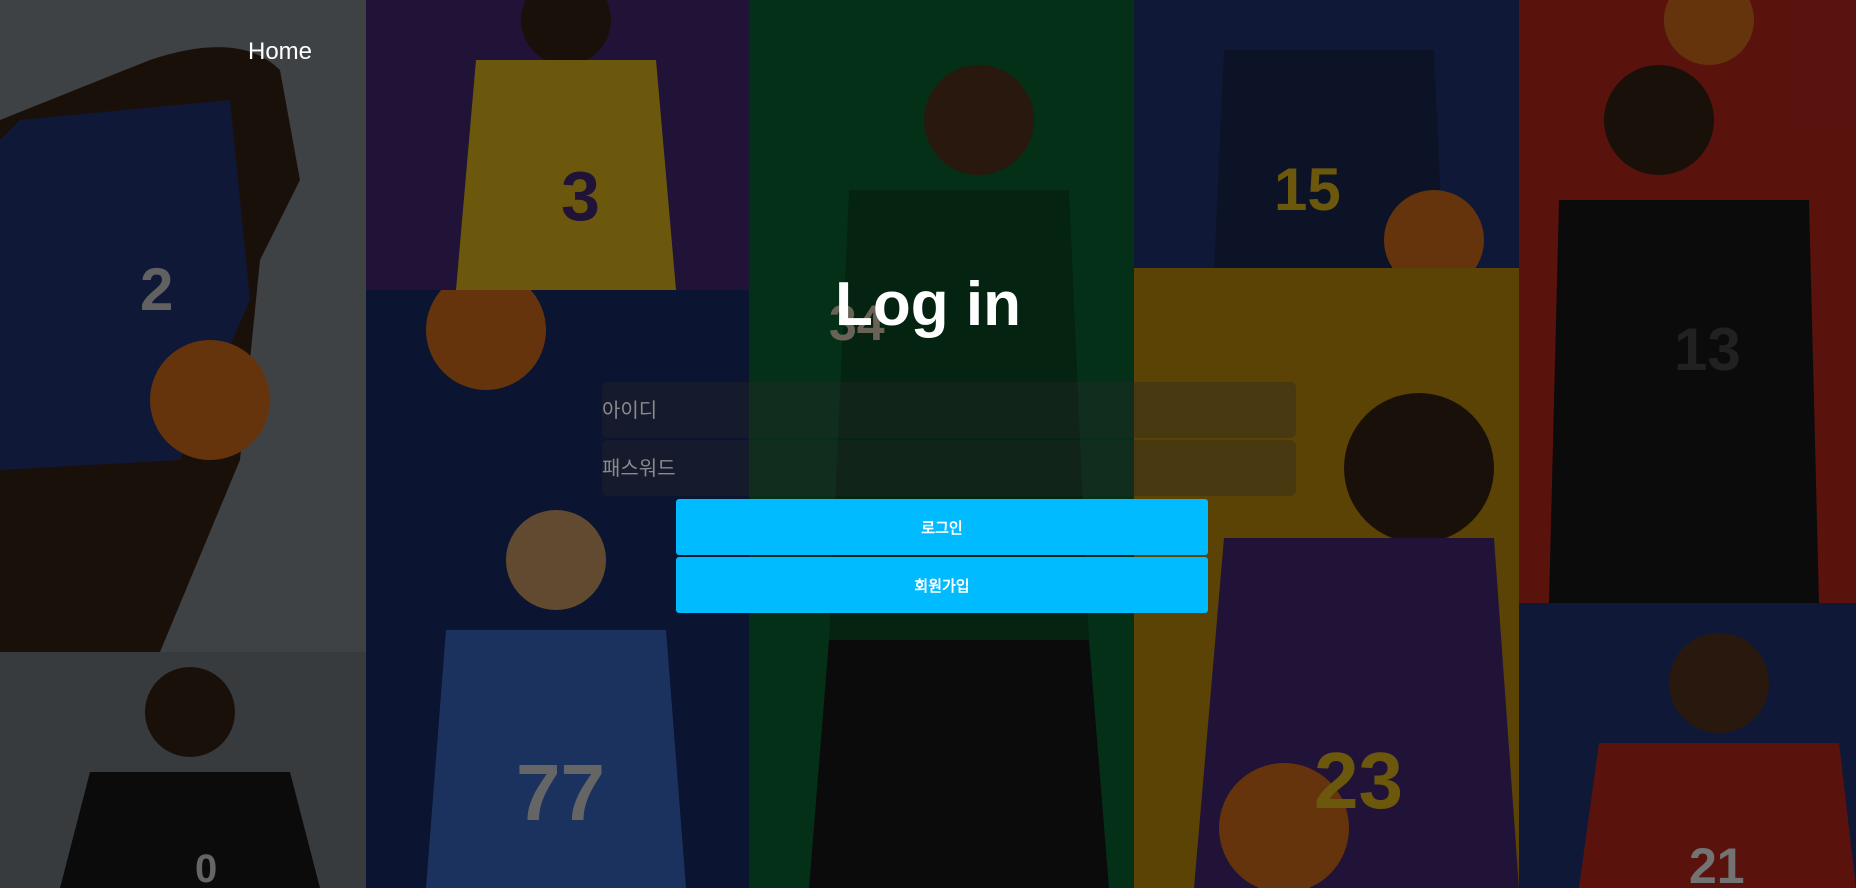  What do you see at coordinates (949, 468) in the screenshot?
I see `password-input` at bounding box center [949, 468].